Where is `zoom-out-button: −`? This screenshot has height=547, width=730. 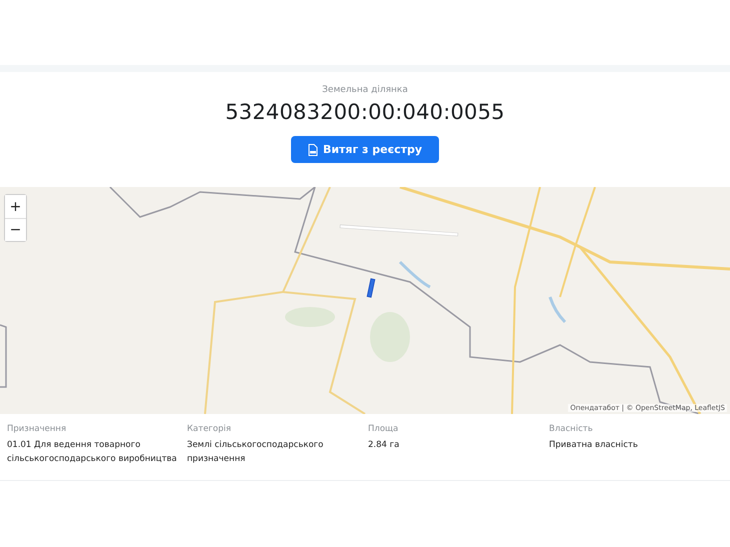 zoom-out-button: − is located at coordinates (15, 229).